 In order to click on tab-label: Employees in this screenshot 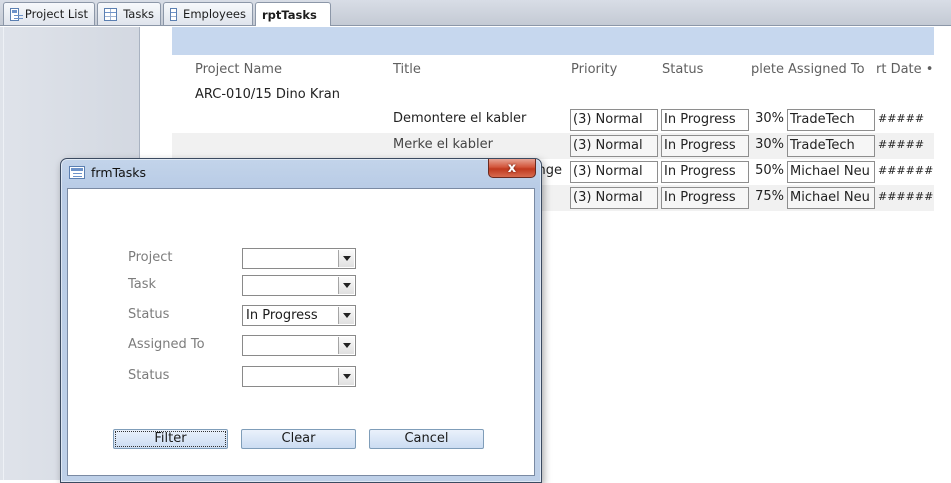, I will do `click(214, 14)`.